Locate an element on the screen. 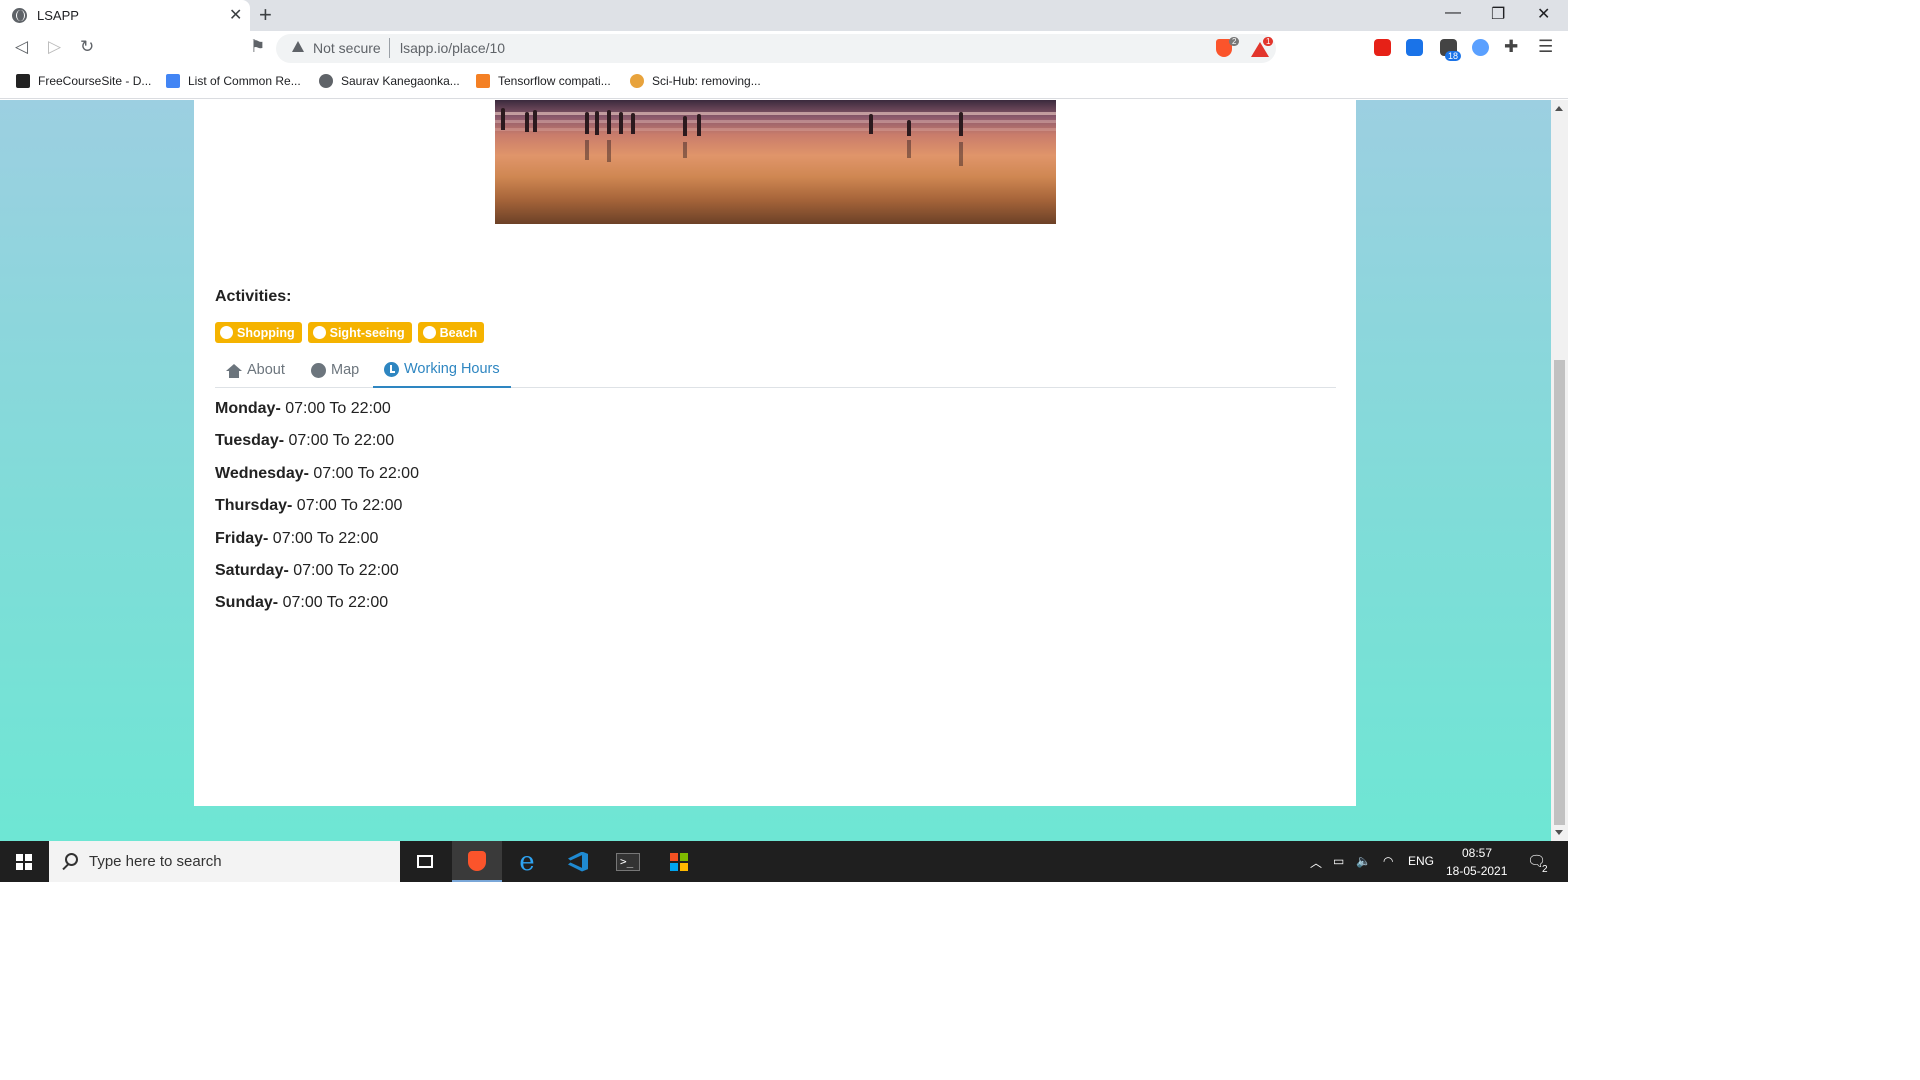 The height and width of the screenshot is (1080, 1920). hours-row: Saturday- 07:00 To 22:00 is located at coordinates (317, 578).